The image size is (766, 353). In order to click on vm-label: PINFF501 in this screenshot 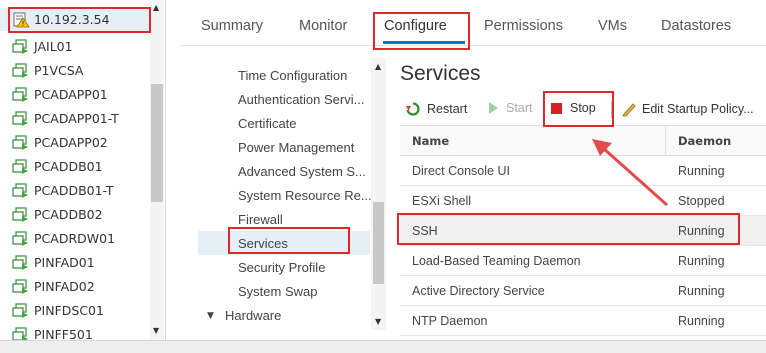, I will do `click(63, 333)`.